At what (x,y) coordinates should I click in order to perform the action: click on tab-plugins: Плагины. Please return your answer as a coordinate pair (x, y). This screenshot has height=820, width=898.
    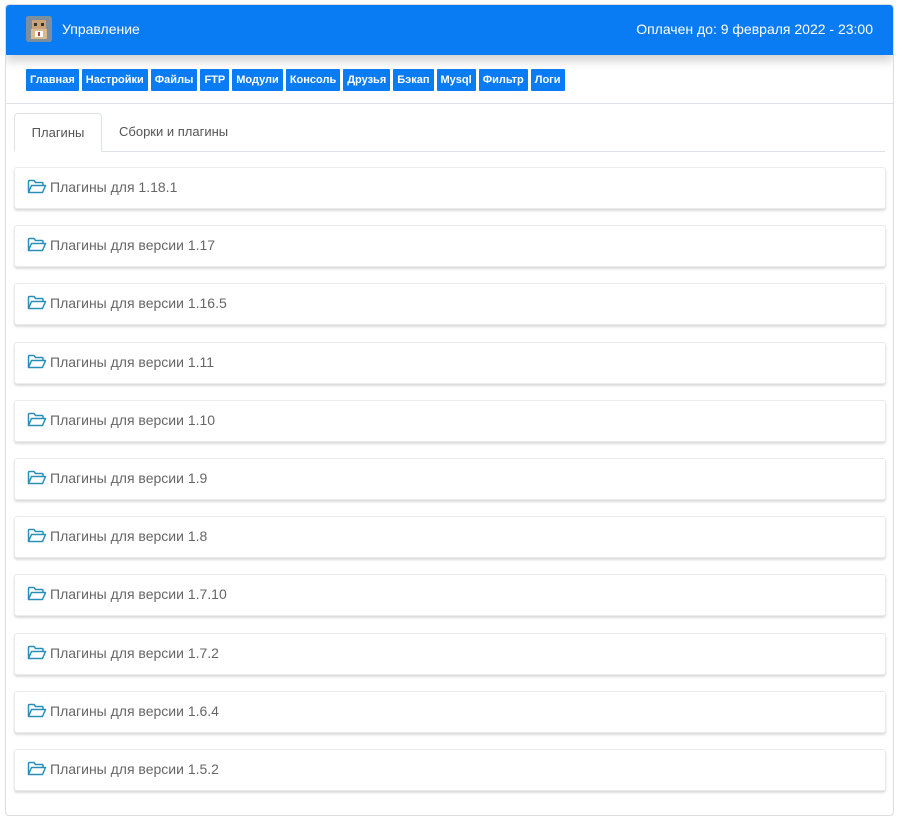
    Looking at the image, I should click on (58, 132).